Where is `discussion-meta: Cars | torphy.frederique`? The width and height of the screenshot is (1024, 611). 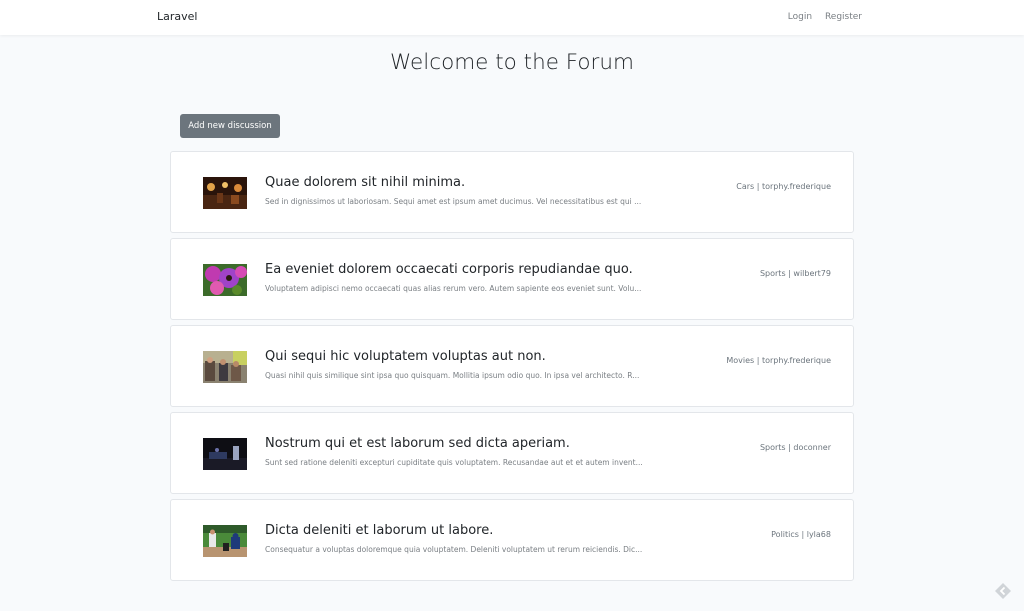 discussion-meta: Cars | torphy.frederique is located at coordinates (783, 186).